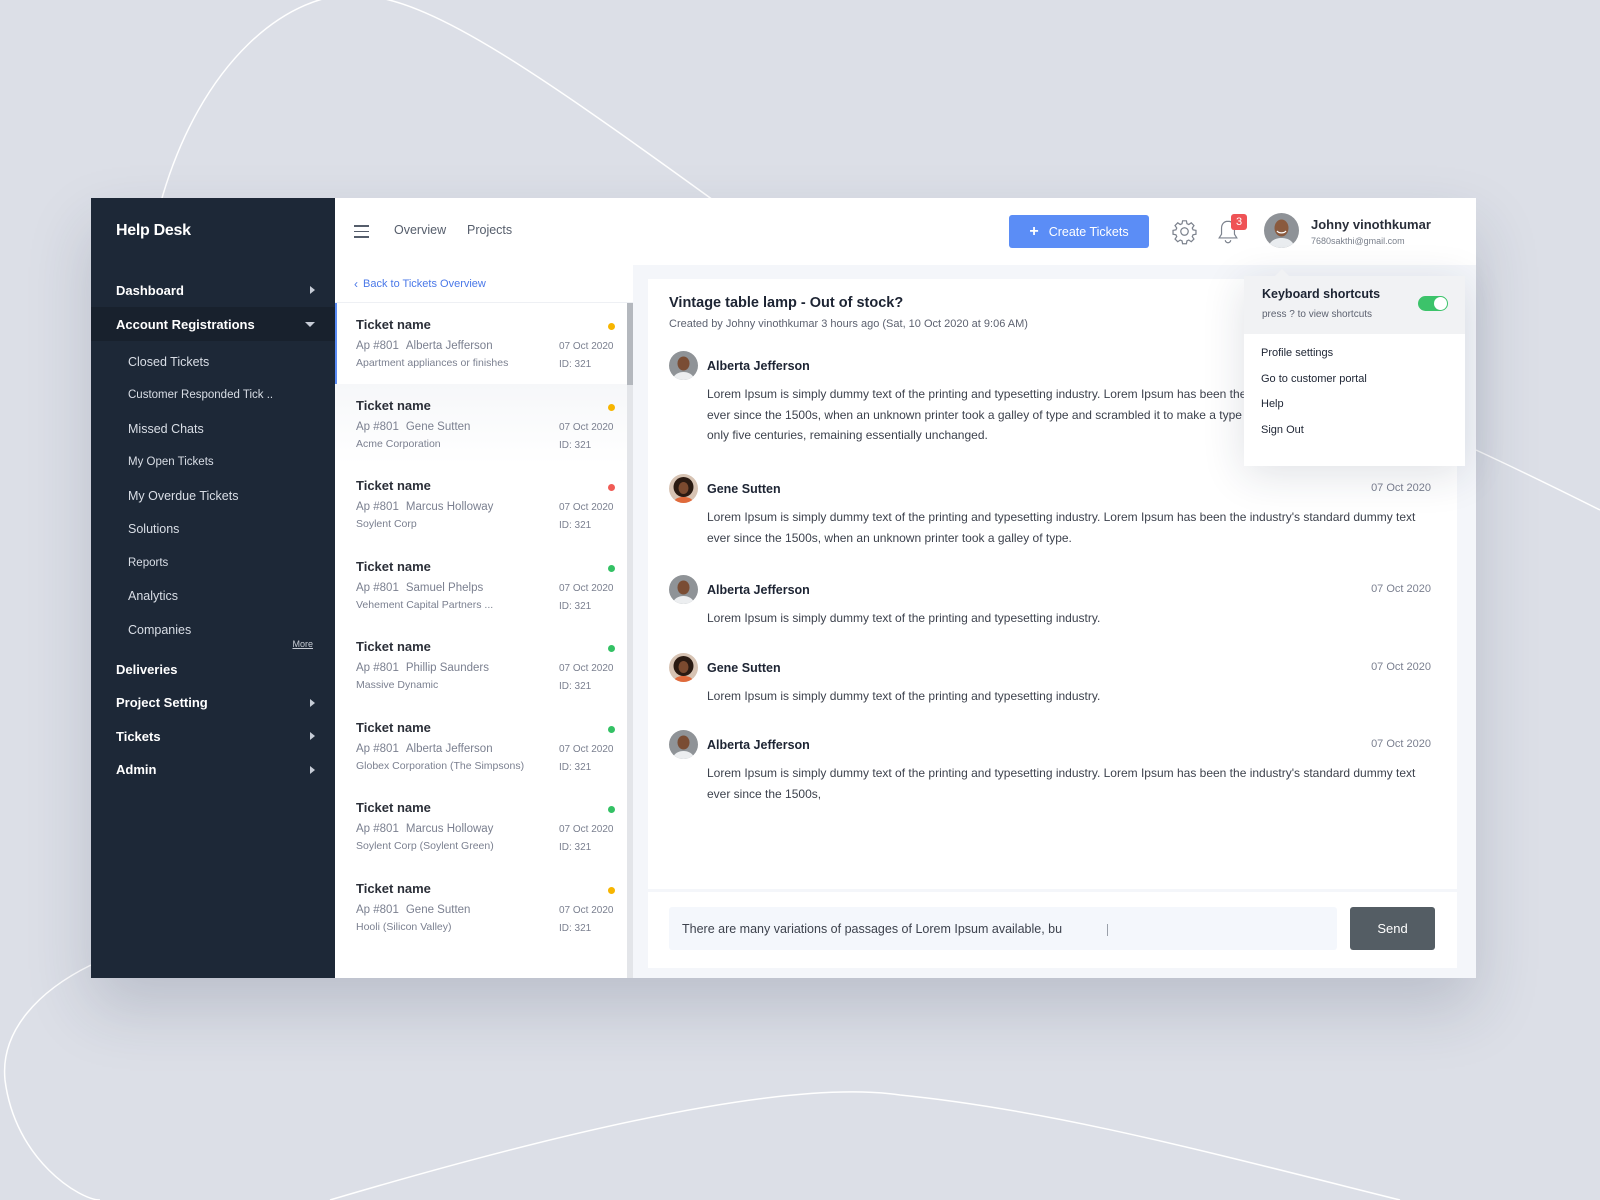  What do you see at coordinates (444, 587) in the screenshot?
I see `ticket-person: Samuel Phelps` at bounding box center [444, 587].